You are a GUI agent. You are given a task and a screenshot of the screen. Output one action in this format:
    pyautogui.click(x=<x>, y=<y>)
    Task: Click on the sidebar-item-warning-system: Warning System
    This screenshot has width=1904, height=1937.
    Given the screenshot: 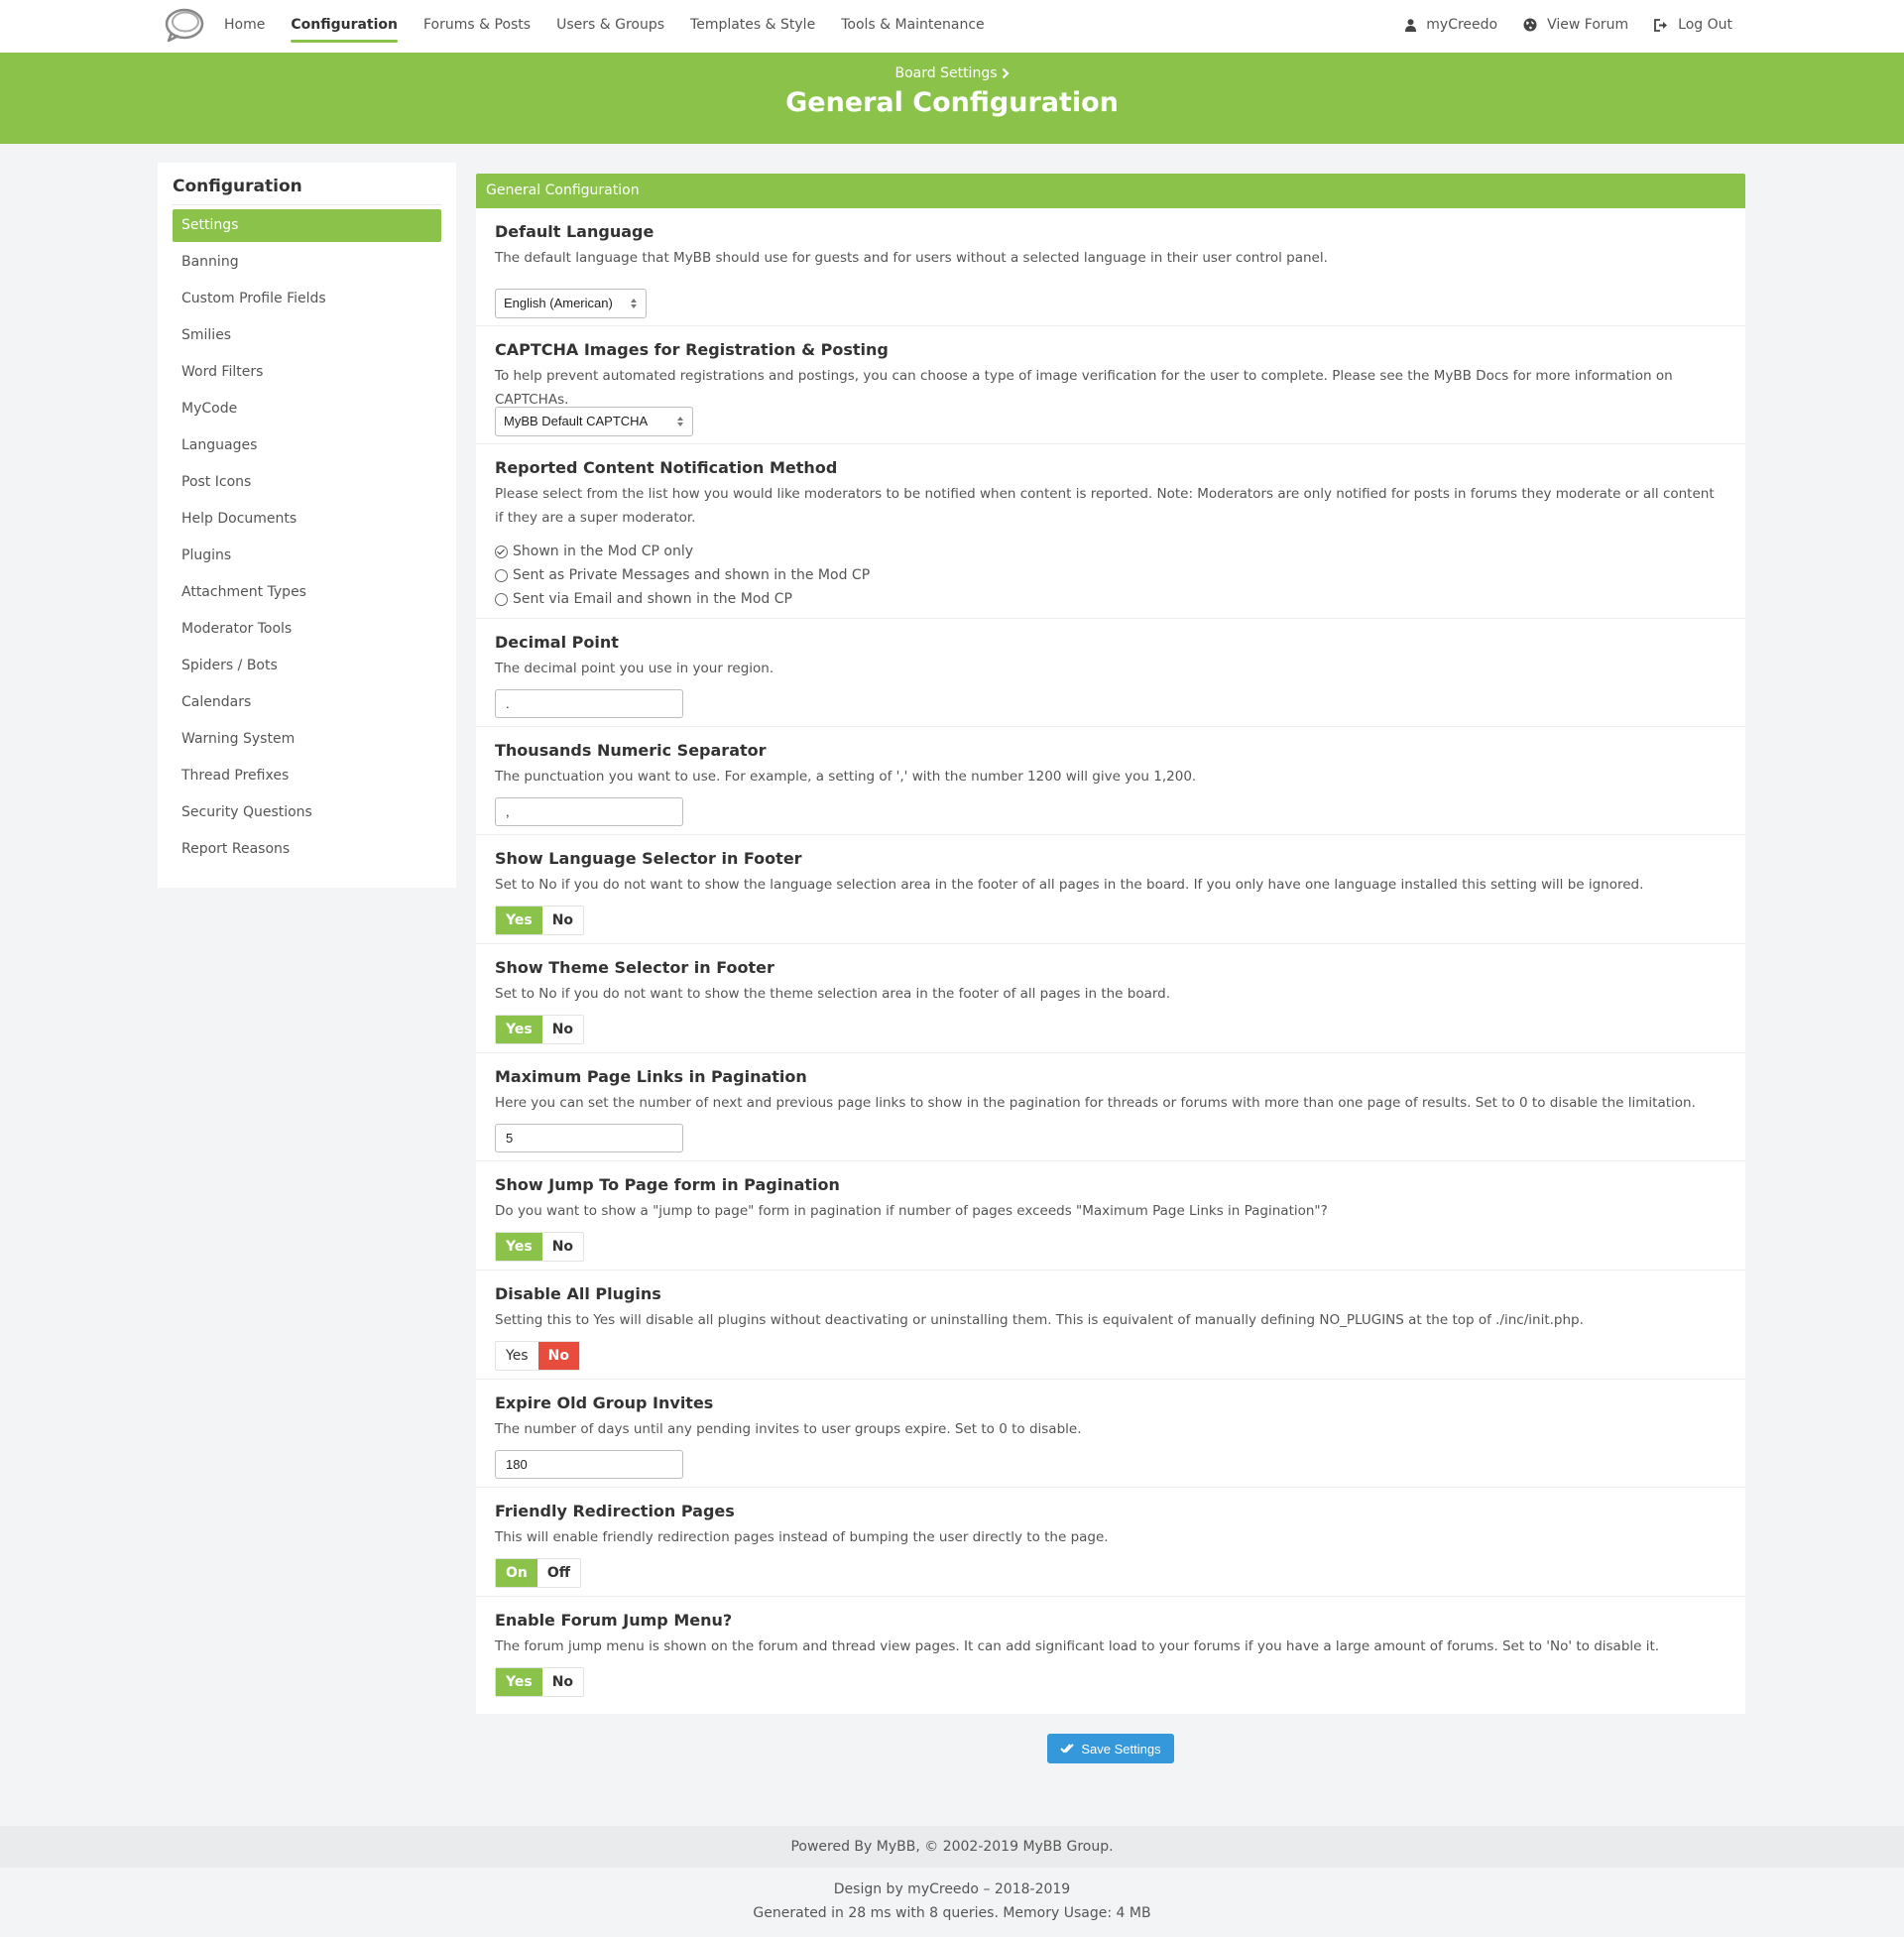 What is the action you would take?
    pyautogui.click(x=307, y=739)
    